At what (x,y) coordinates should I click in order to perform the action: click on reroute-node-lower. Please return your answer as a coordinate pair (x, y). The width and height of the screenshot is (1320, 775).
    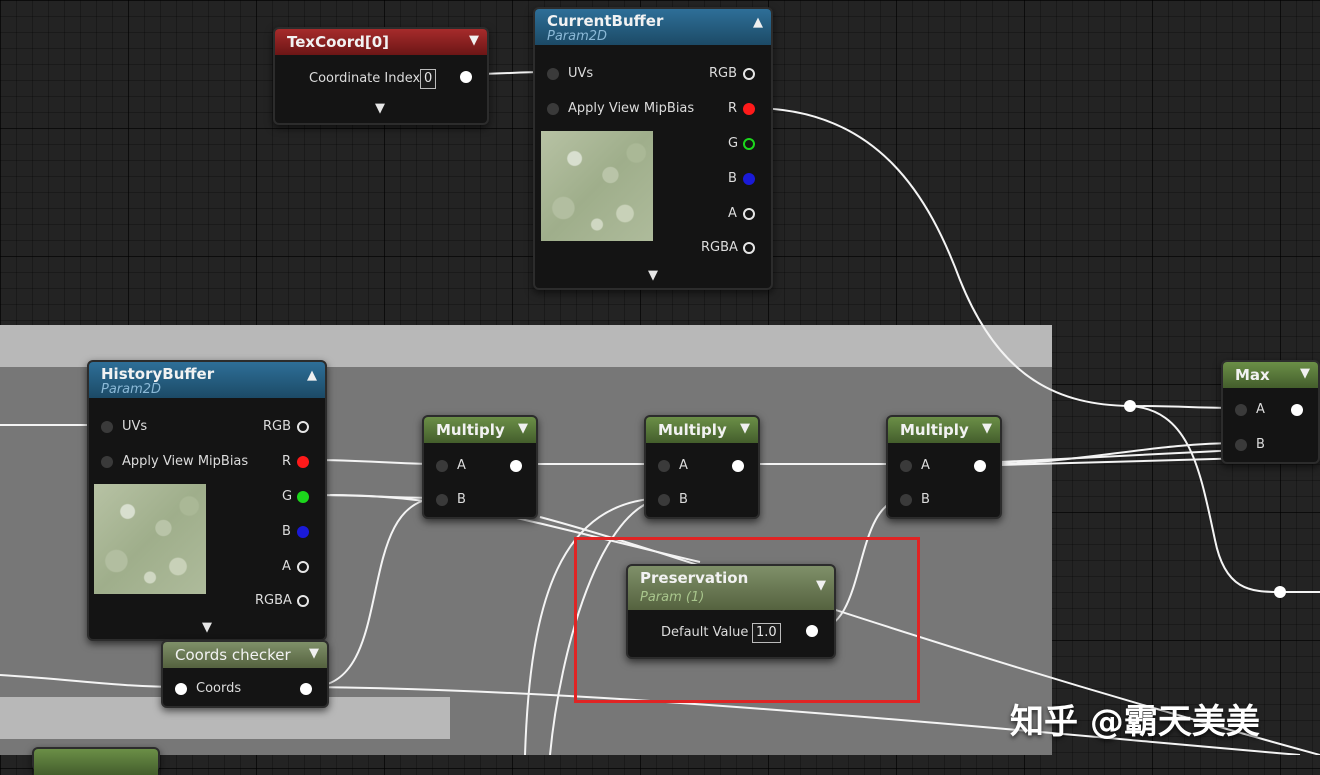
    Looking at the image, I should click on (1280, 592).